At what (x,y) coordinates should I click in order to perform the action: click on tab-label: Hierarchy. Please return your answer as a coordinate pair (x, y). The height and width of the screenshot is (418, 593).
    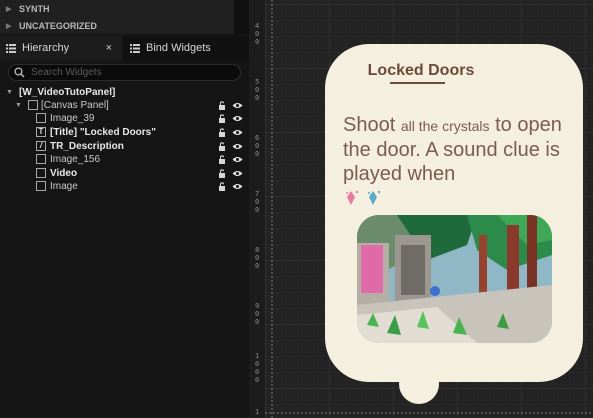
    Looking at the image, I should click on (46, 48).